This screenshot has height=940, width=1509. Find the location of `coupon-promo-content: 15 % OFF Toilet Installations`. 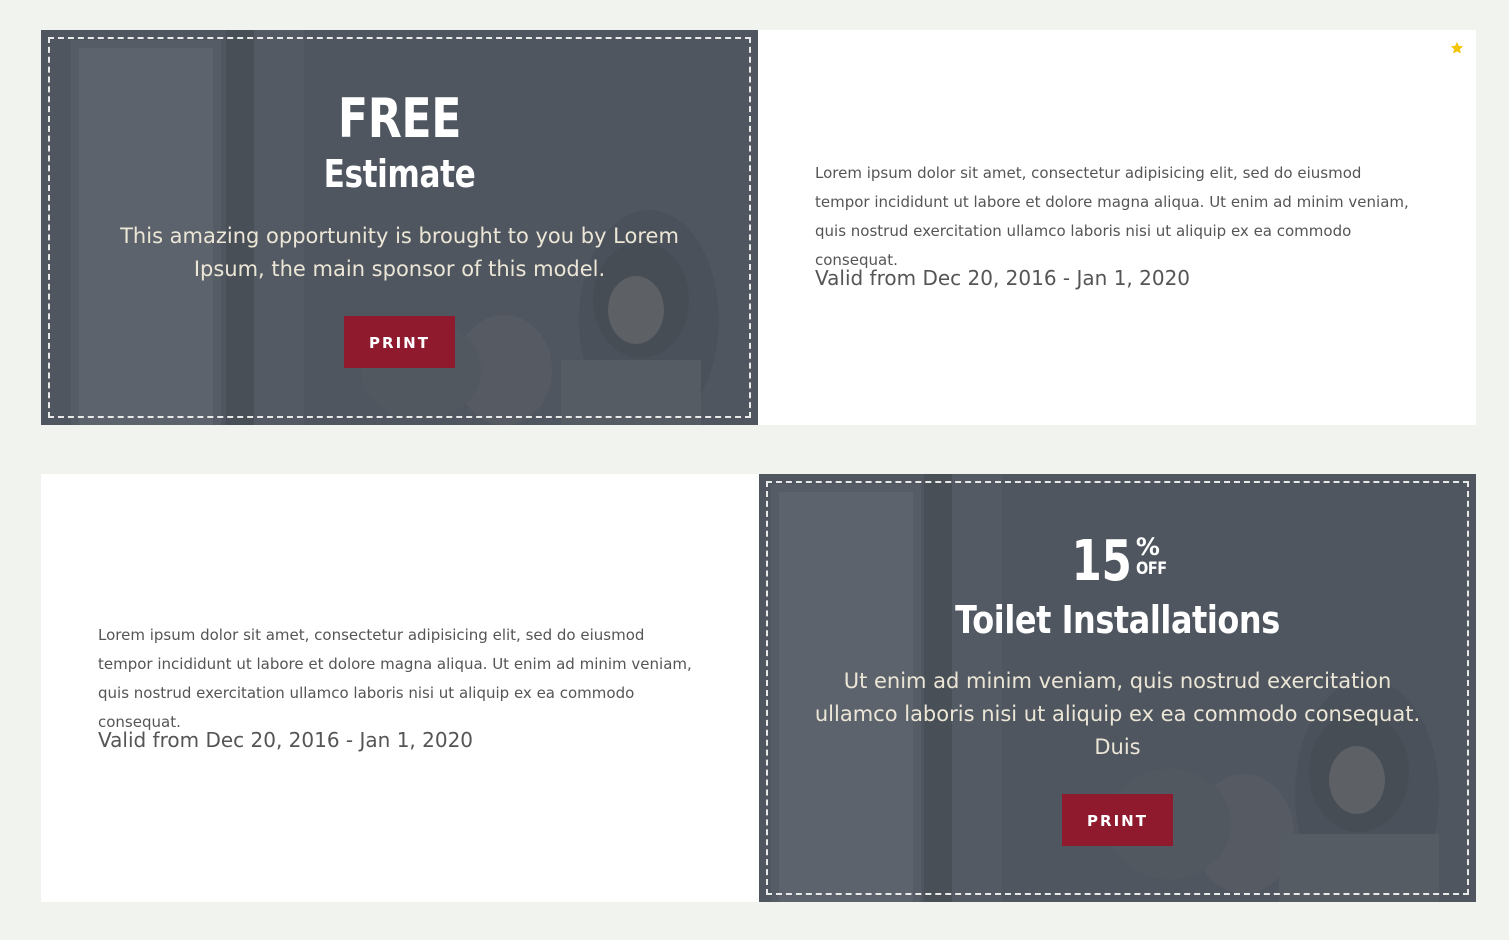

coupon-promo-content: 15 % OFF Toilet Installations is located at coordinates (1117, 588).